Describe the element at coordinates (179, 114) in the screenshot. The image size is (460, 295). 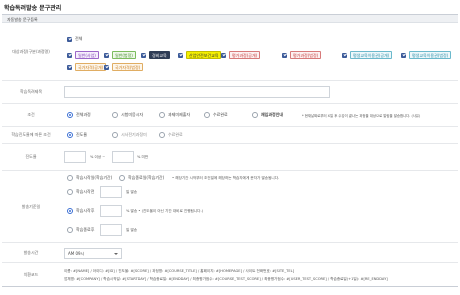
I see `condition-option-label: 과제미제출자` at that location.